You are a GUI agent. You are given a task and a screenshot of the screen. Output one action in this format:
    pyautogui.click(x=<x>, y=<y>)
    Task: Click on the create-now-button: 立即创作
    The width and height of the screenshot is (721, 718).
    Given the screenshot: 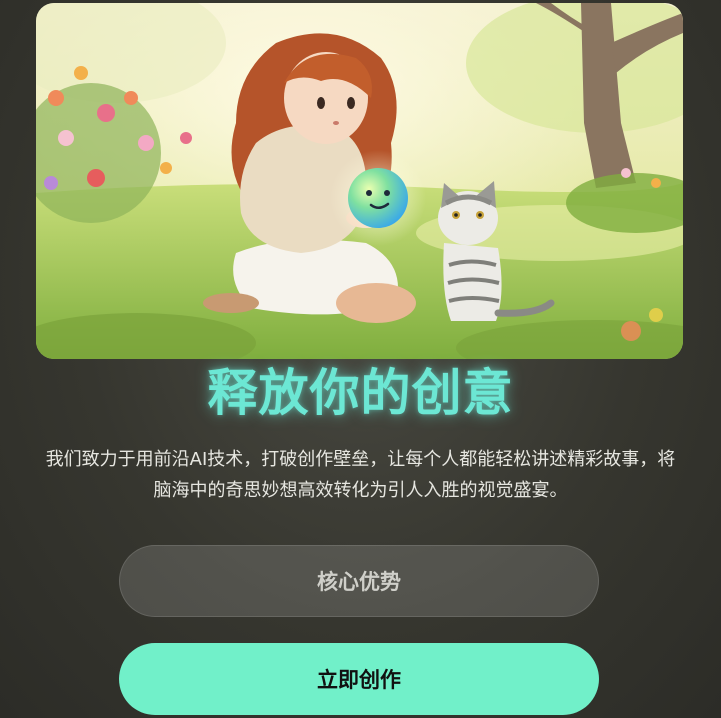 What is the action you would take?
    pyautogui.click(x=359, y=679)
    